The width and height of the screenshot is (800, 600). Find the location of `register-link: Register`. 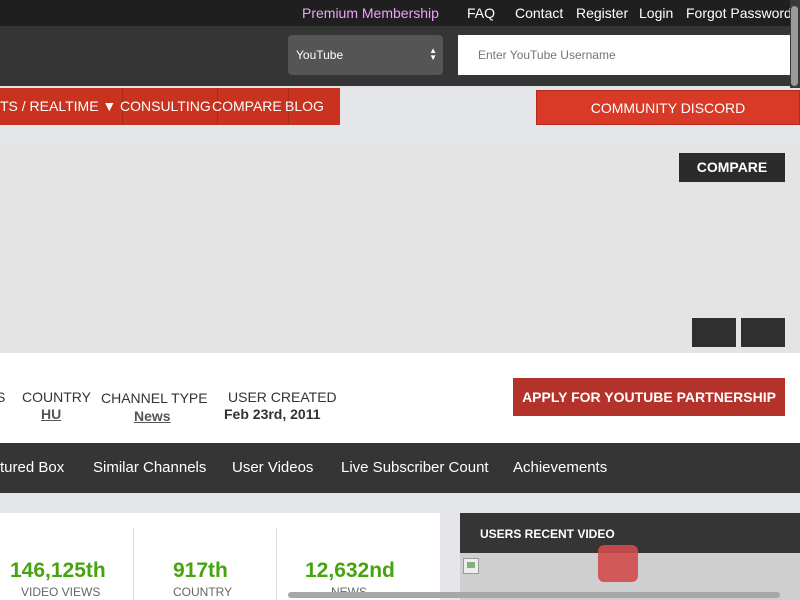

register-link: Register is located at coordinates (602, 13).